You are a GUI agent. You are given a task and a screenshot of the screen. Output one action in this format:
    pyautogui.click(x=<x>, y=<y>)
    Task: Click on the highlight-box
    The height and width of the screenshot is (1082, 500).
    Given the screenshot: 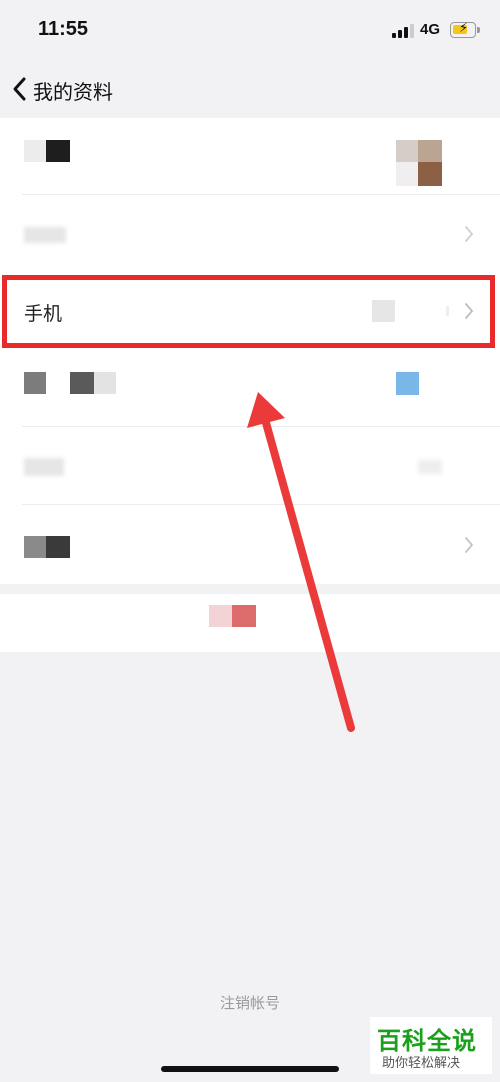 What is the action you would take?
    pyautogui.click(x=248, y=311)
    